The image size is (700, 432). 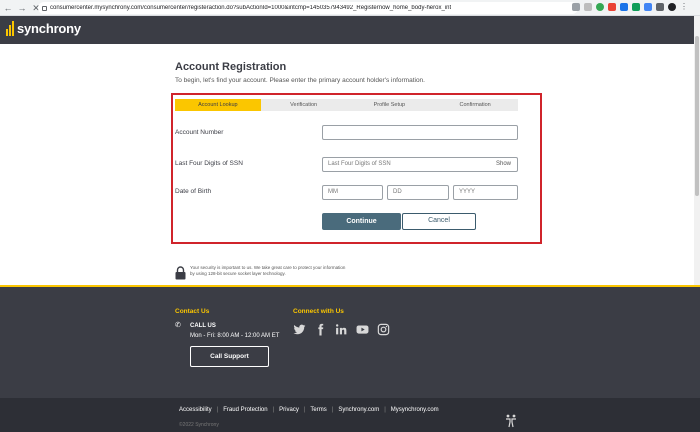 I want to click on footer-bottom-bar, so click(x=350, y=415).